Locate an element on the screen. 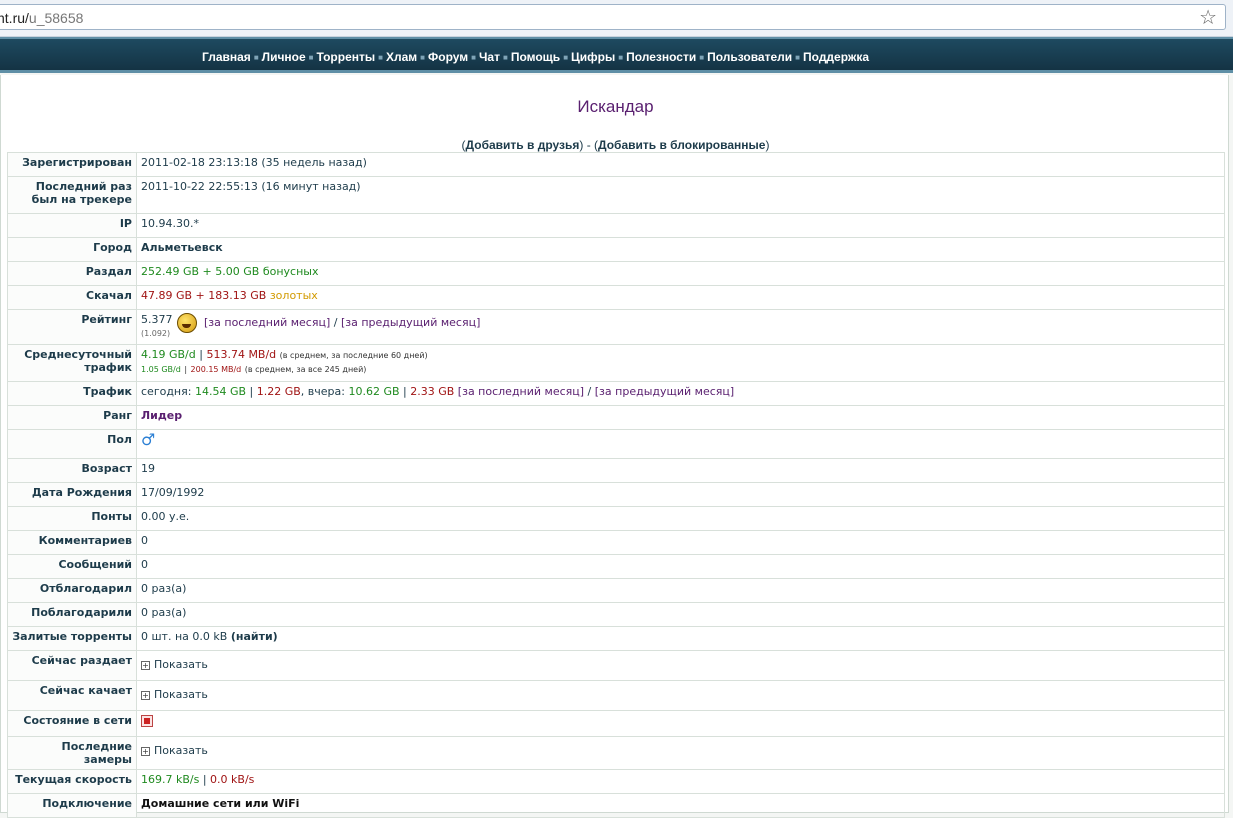  nav-item-home: Главная is located at coordinates (226, 57).